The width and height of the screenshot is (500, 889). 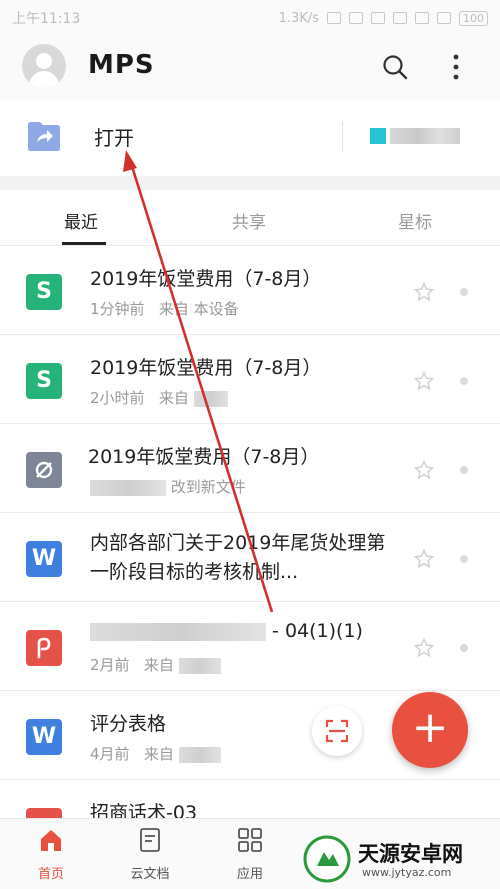 What do you see at coordinates (410, 854) in the screenshot?
I see `watermark-text: 天源安卓网` at bounding box center [410, 854].